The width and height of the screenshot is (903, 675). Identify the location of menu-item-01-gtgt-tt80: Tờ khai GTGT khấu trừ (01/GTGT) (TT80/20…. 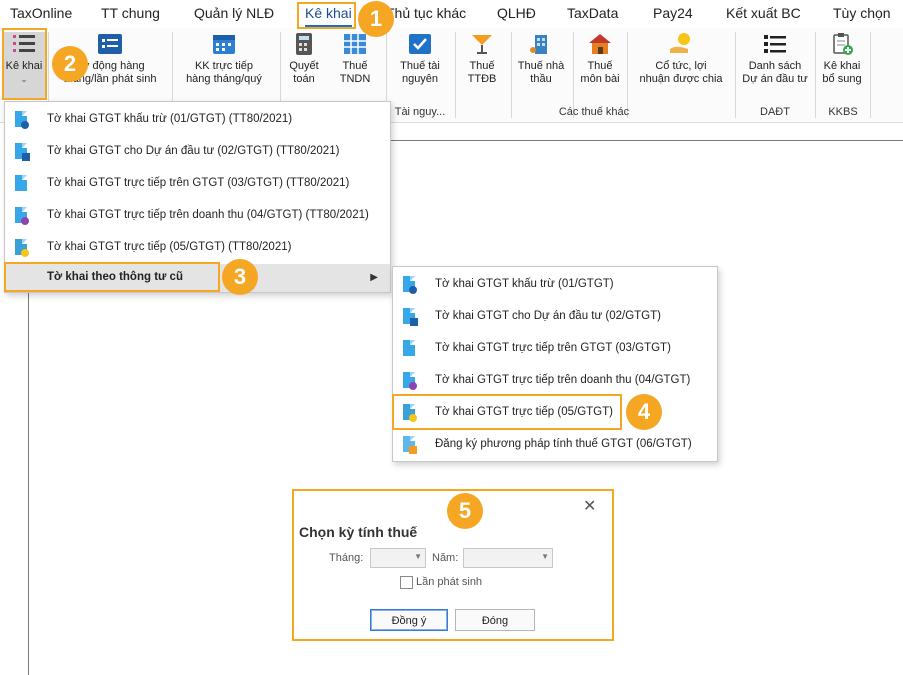
(197, 120).